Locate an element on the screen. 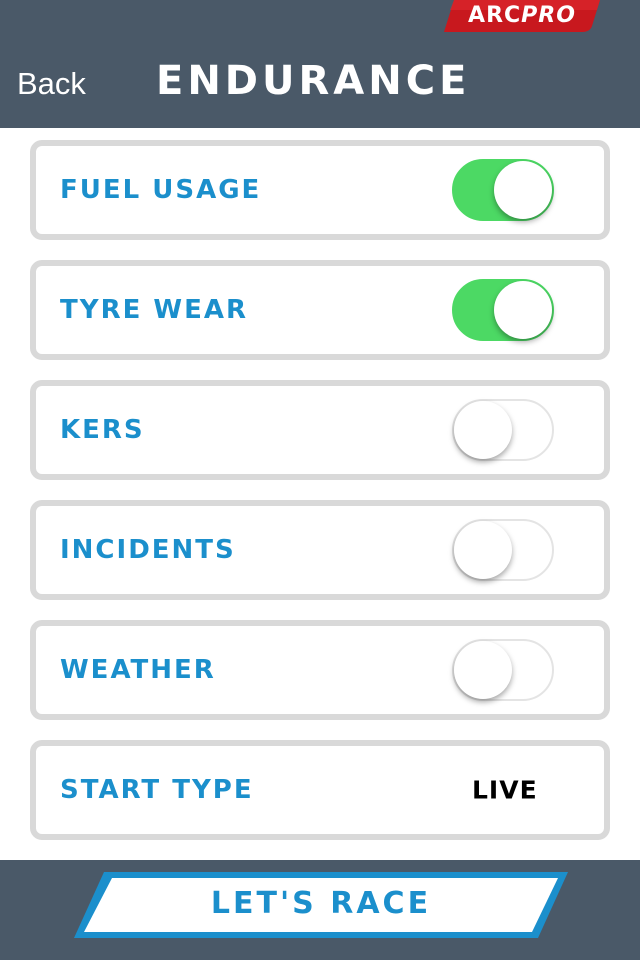  fuel-usage-toggle is located at coordinates (503, 190).